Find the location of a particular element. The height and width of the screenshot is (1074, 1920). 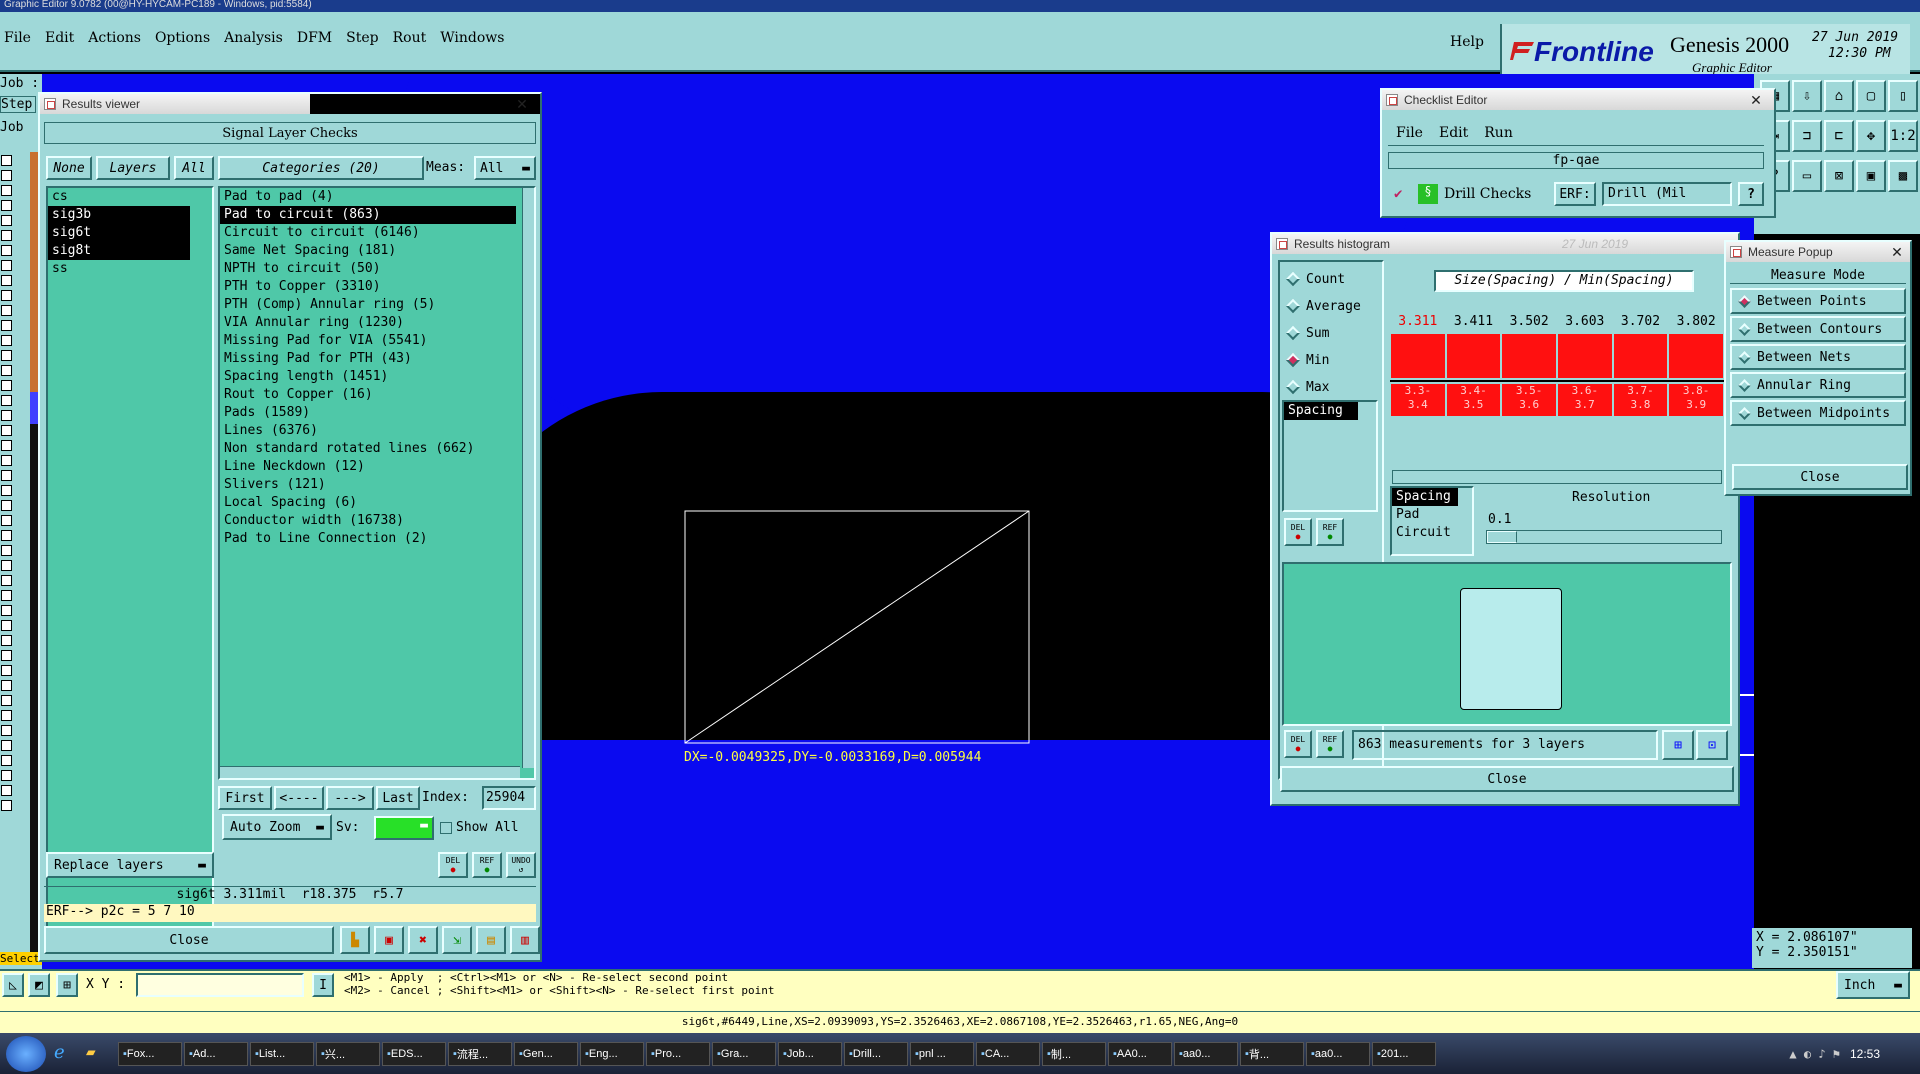

start-button is located at coordinates (26, 1053).